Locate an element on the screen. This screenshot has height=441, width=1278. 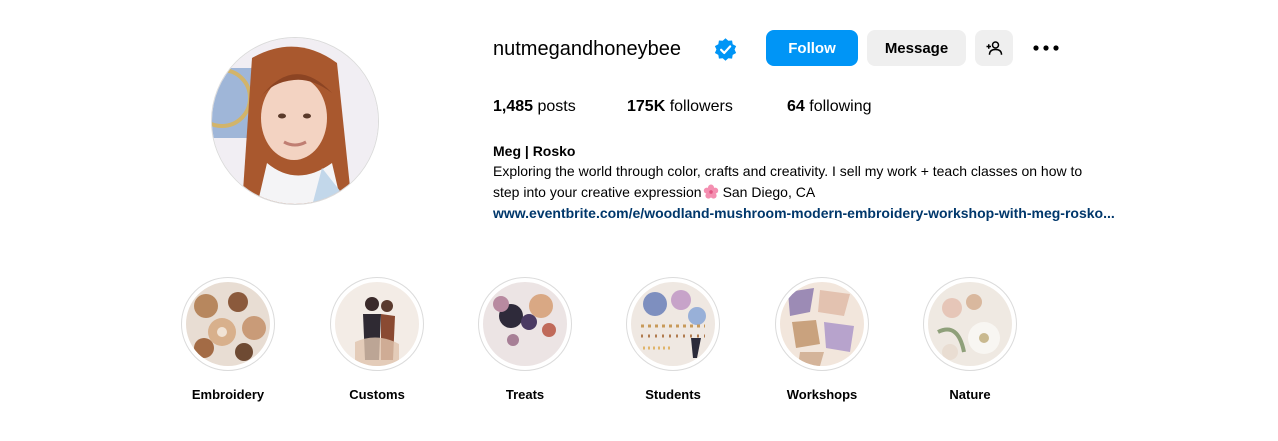
posts-label: posts is located at coordinates (556, 106).